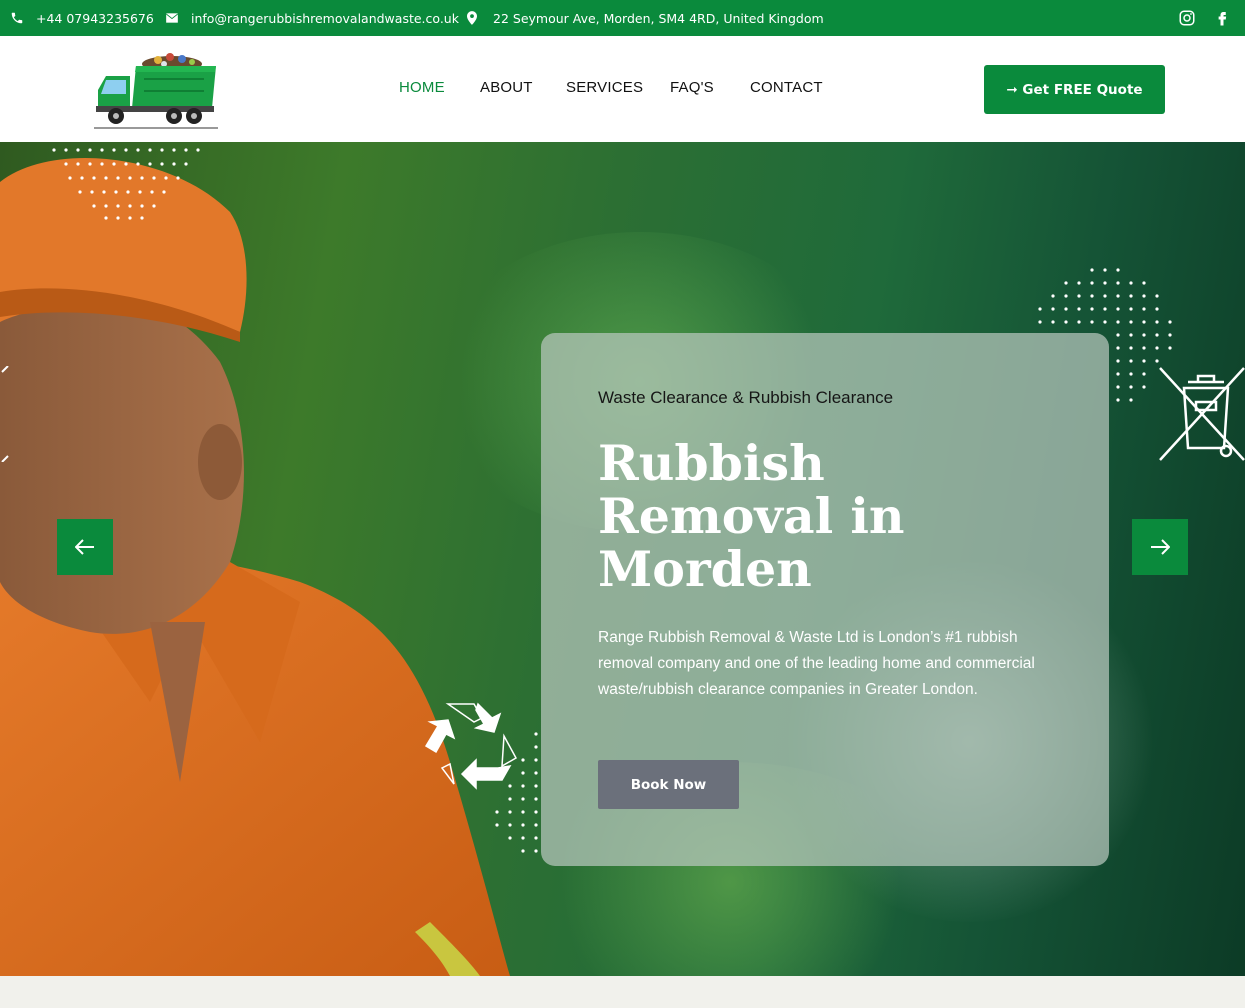 The height and width of the screenshot is (1008, 1245). I want to click on email-contact: info@rangerubbishremovalandwaste.co.uk, so click(312, 18).